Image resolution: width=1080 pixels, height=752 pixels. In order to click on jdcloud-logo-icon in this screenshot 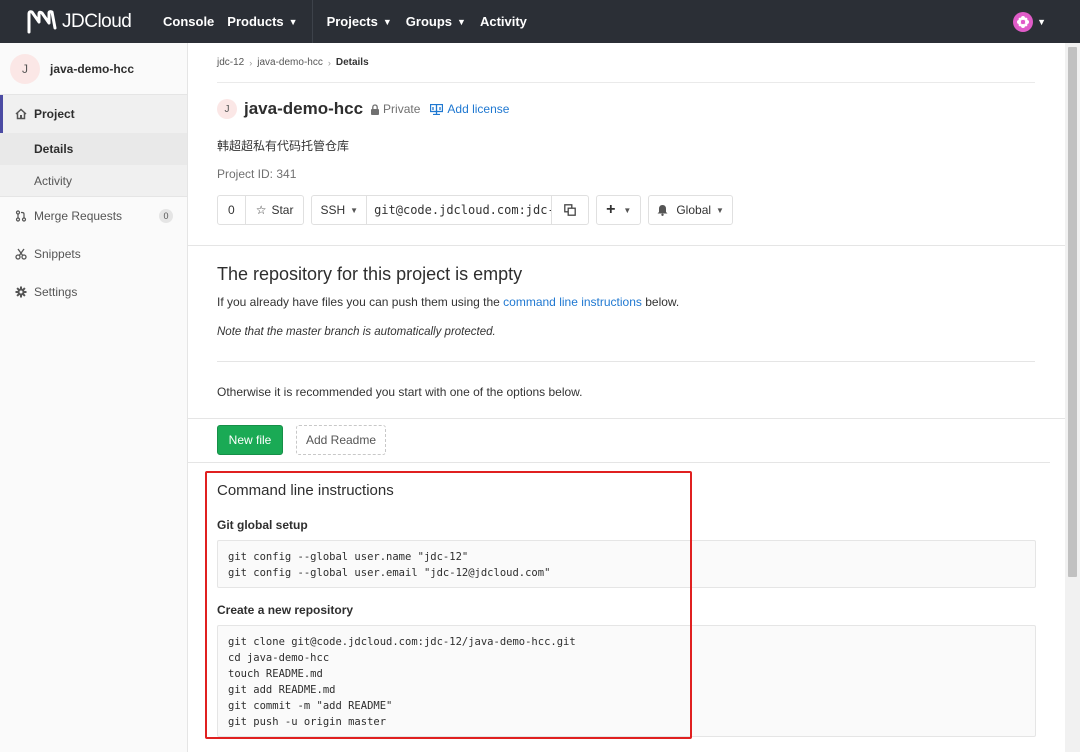, I will do `click(42, 21)`.